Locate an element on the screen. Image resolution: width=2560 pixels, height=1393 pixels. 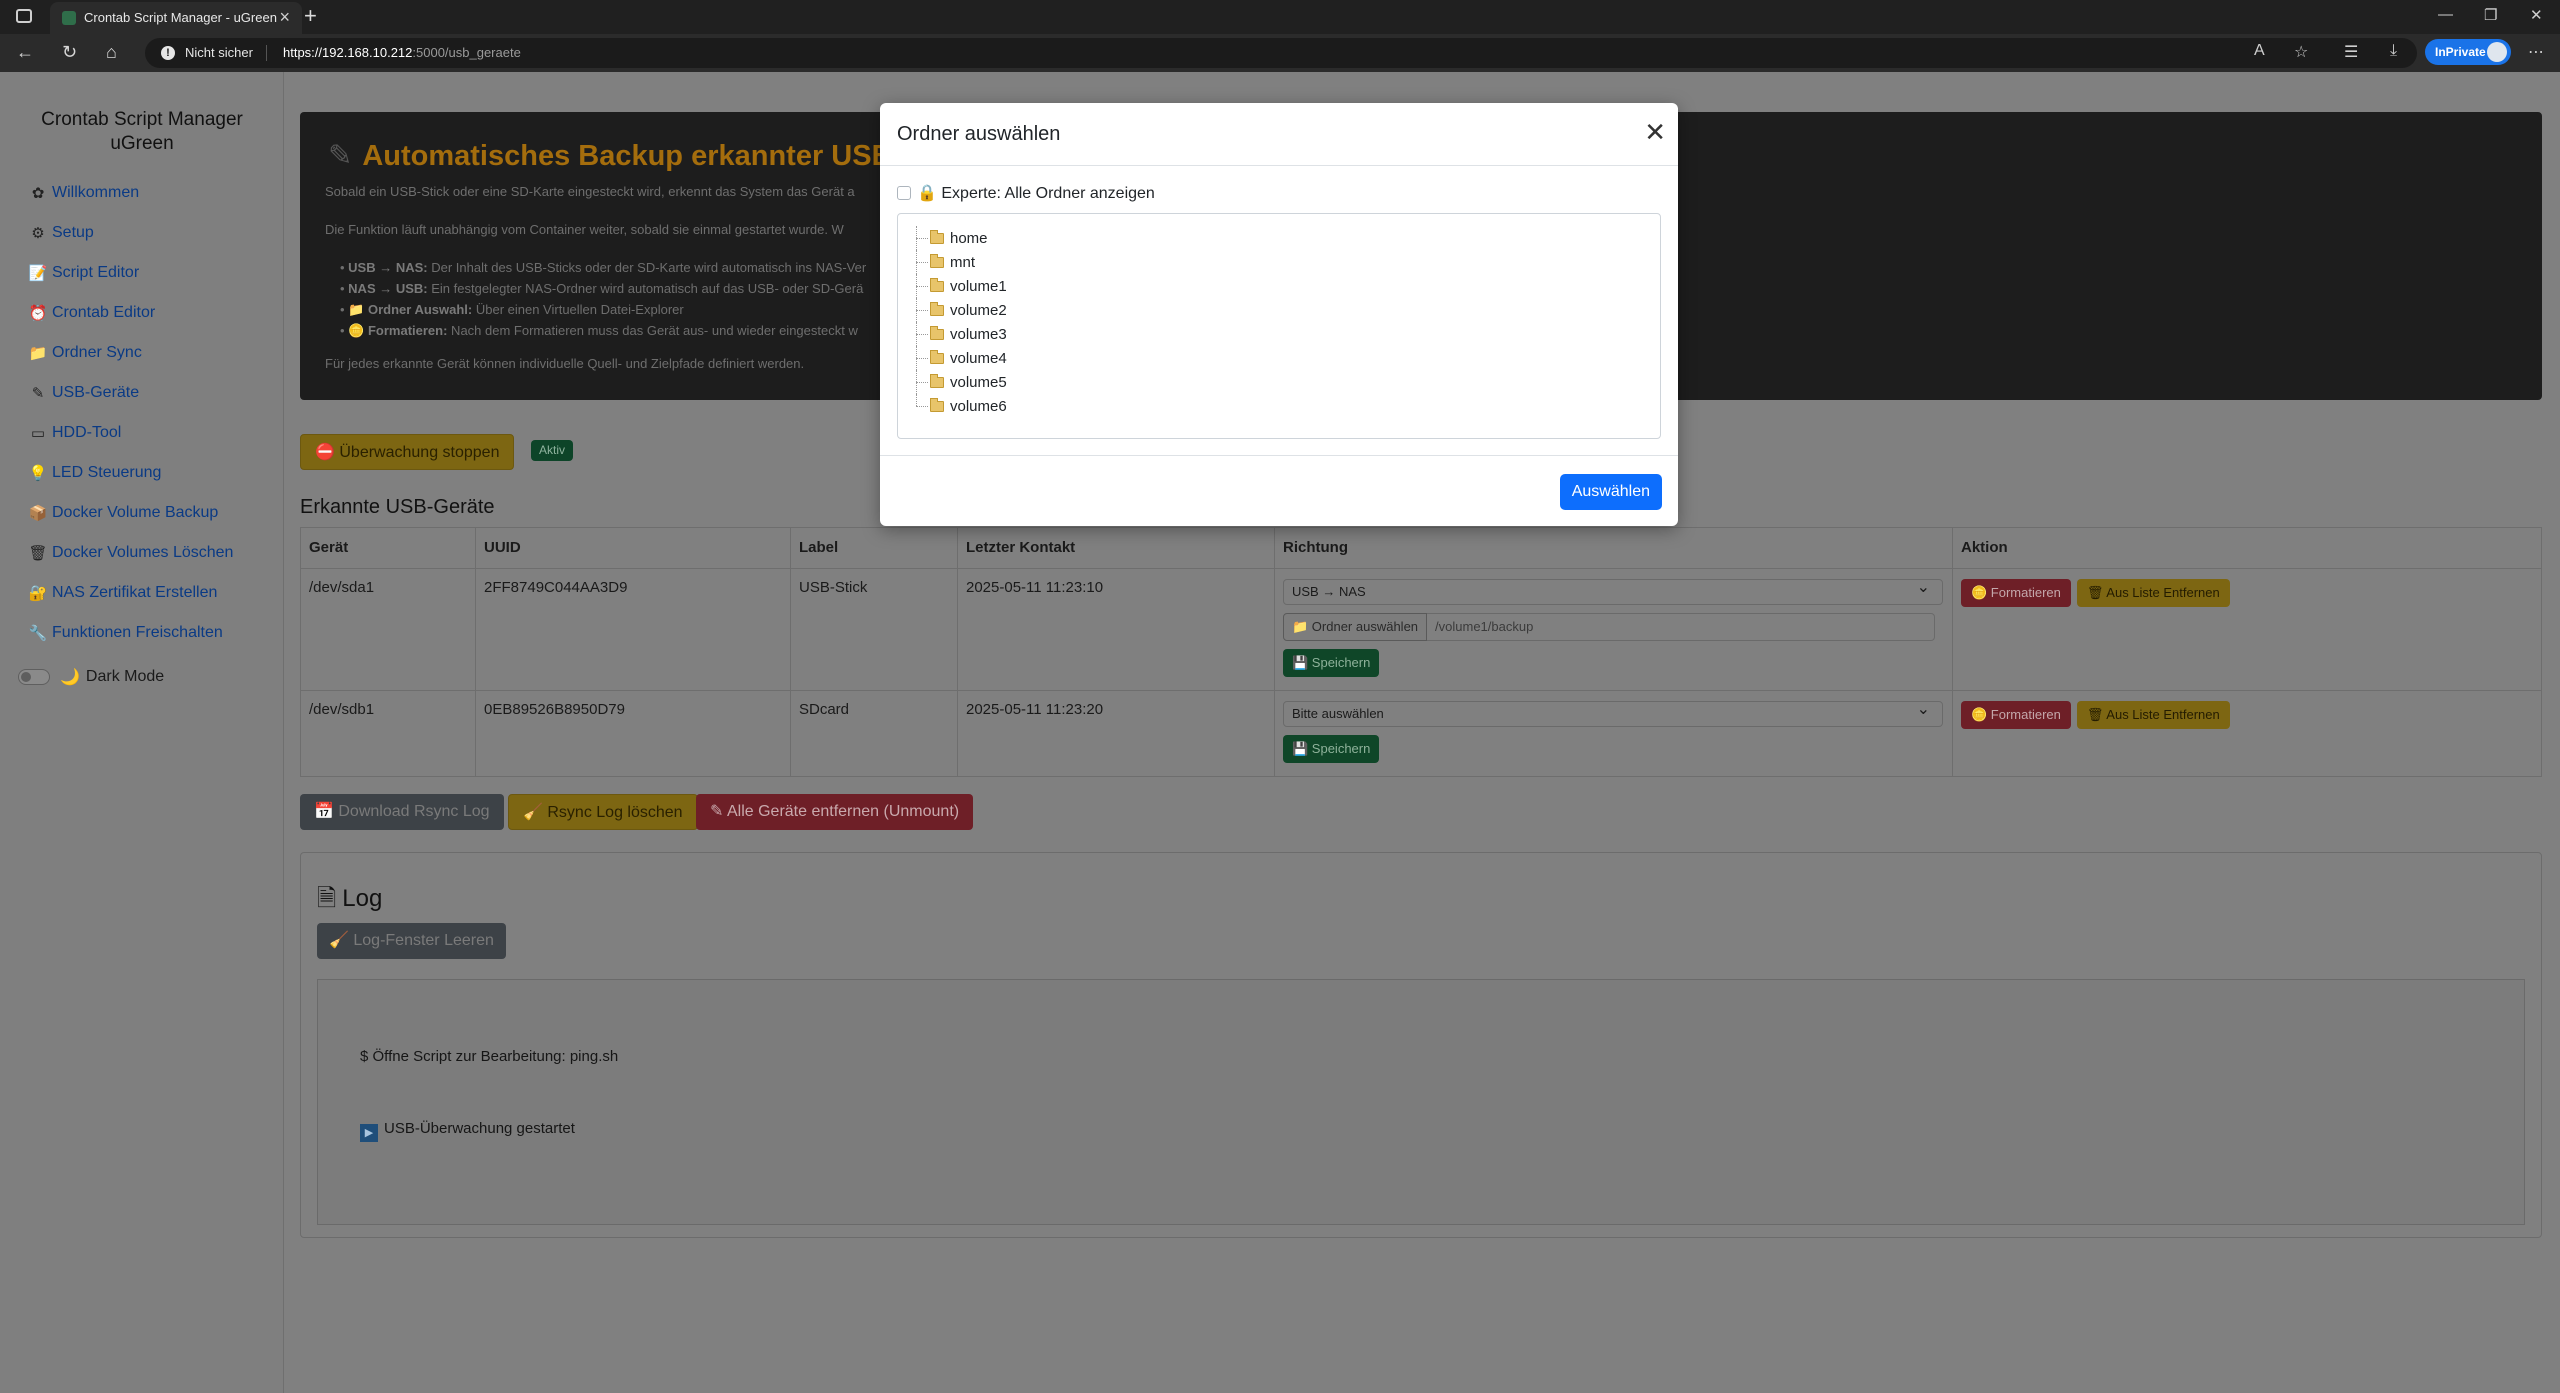
sidebar-item-docker-volume-backup: 📦 Docker Volume Backup is located at coordinates (130, 513).